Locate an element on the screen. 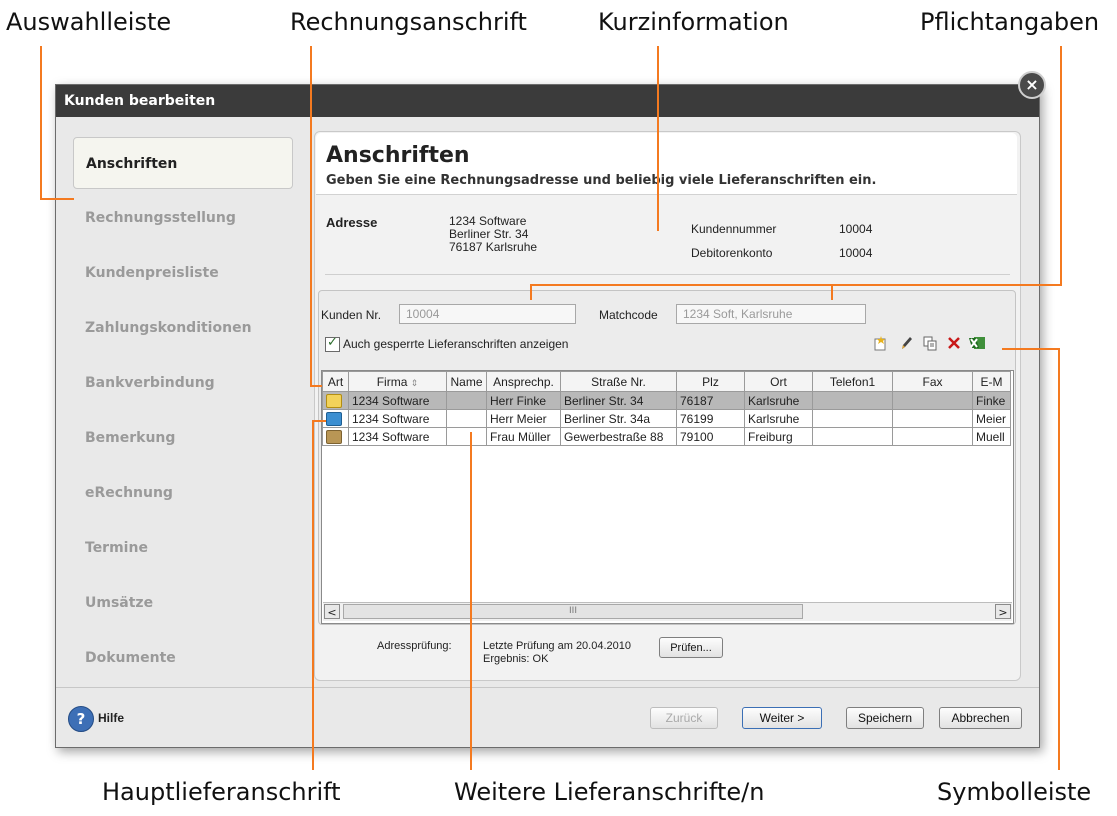 The width and height of the screenshot is (1117, 816). callout-line-pflichtangaben-v is located at coordinates (1061, 166).